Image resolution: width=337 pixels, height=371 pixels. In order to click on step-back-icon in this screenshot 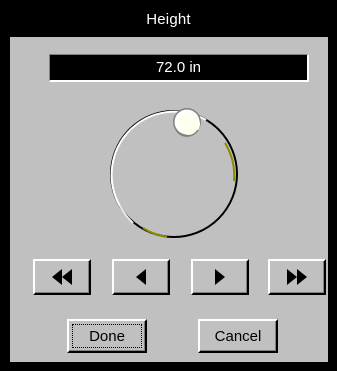, I will do `click(141, 277)`.